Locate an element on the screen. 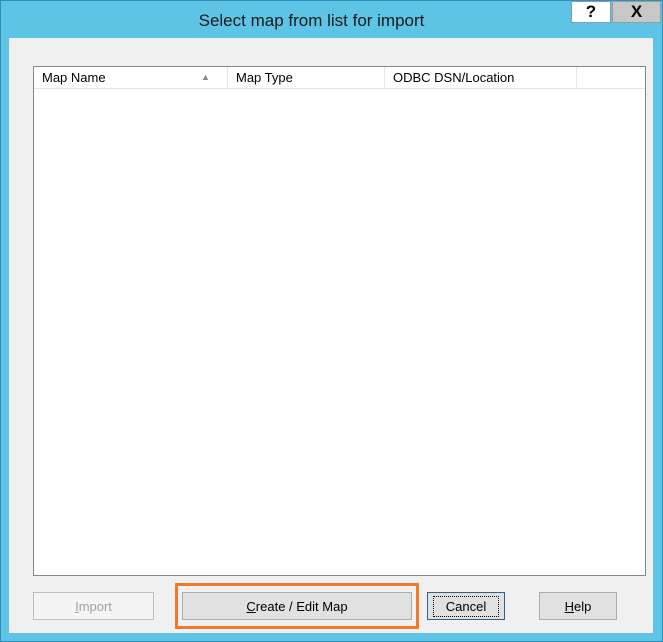 The image size is (663, 642). help-accel: H is located at coordinates (569, 606).